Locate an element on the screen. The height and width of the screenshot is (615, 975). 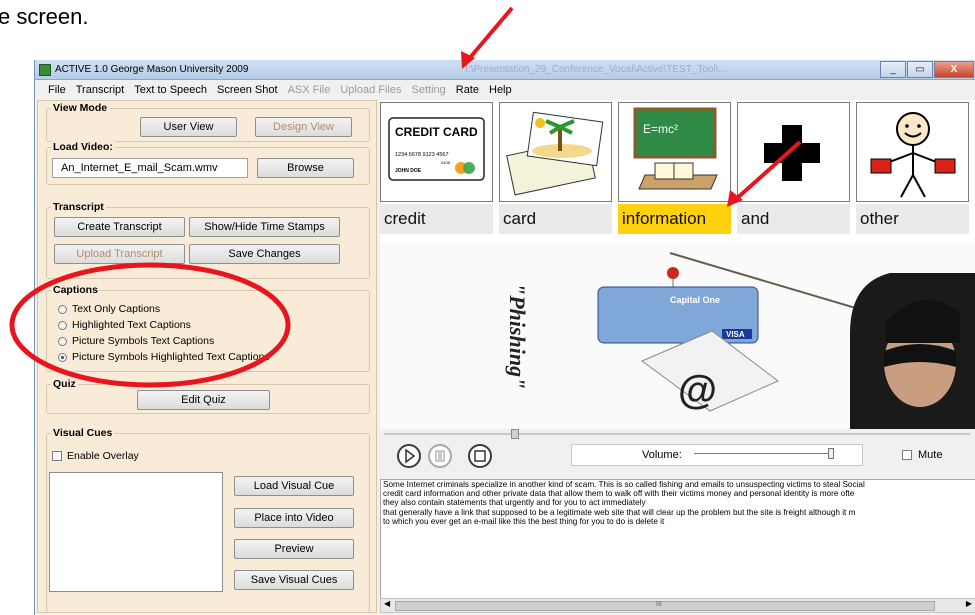
caption-word: credit is located at coordinates (436, 219).